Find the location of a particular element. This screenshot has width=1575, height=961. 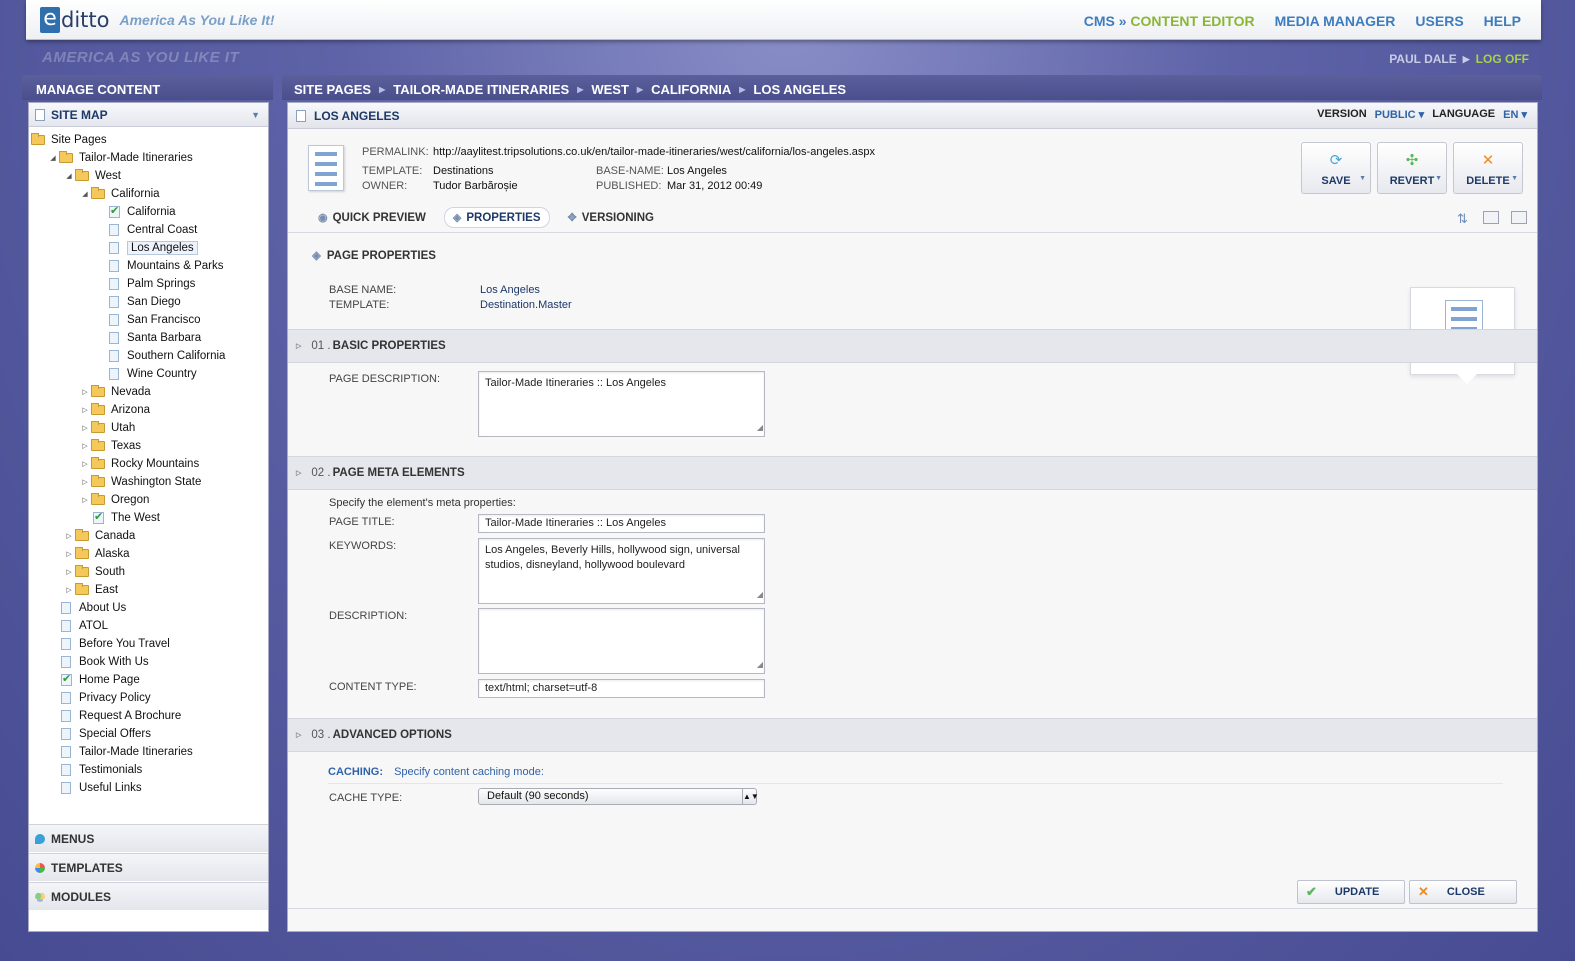

accordion-modules: MODULES is located at coordinates (148, 896).